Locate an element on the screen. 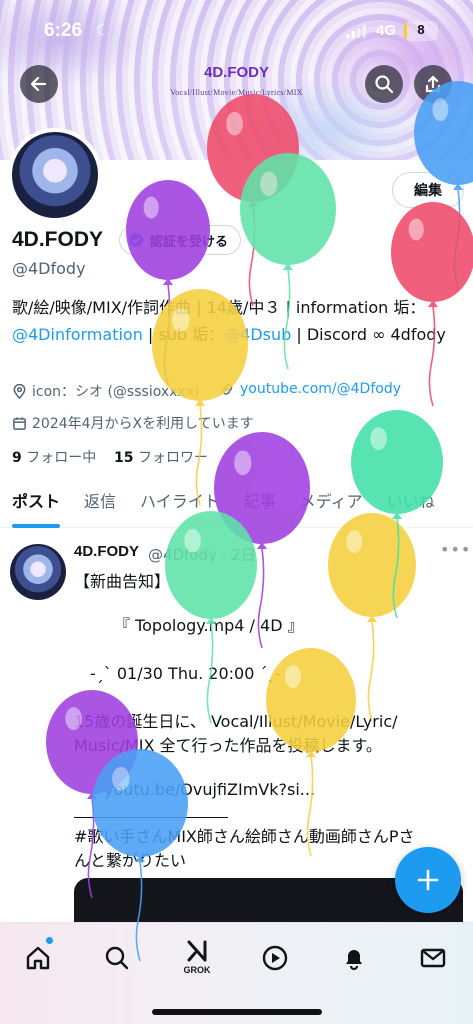 Image resolution: width=473 pixels, height=1024 pixels. website-link: youtube.com/@4Dfody is located at coordinates (310, 389).